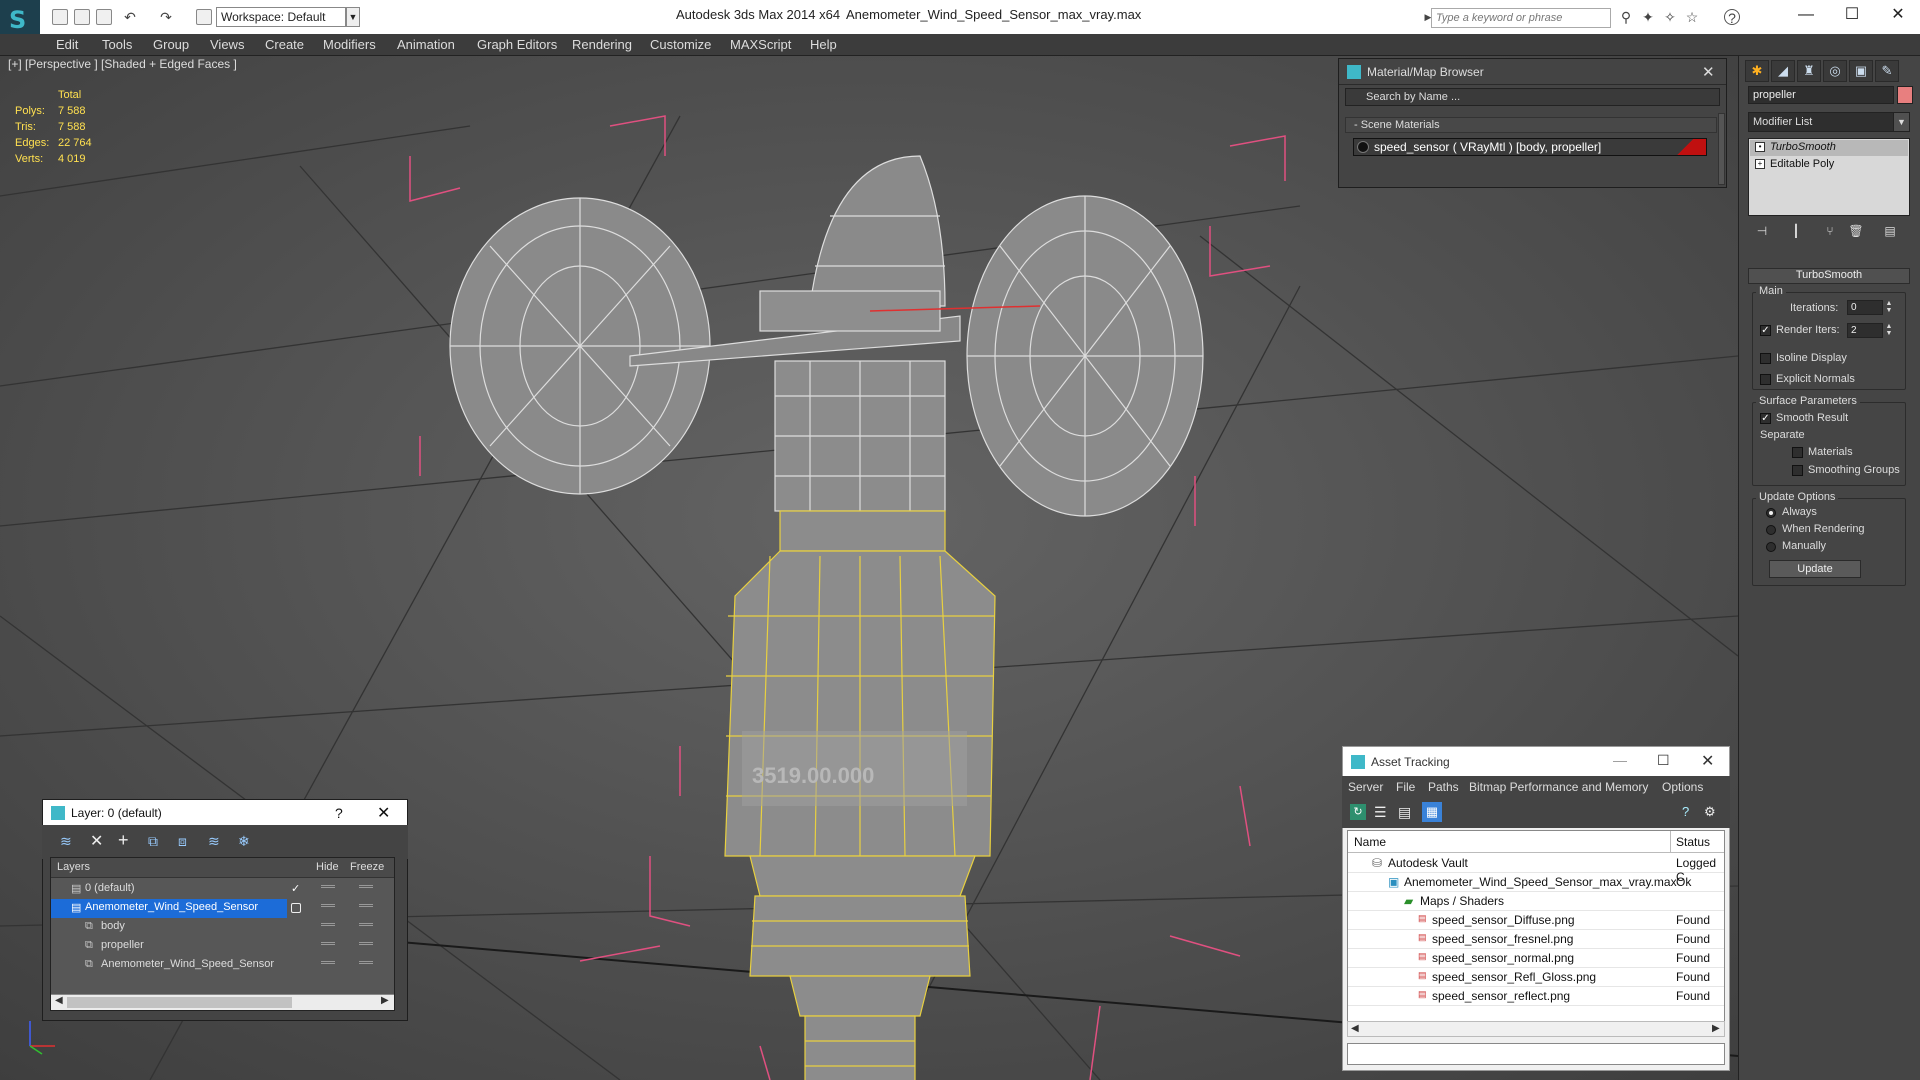 The width and height of the screenshot is (1920, 1080). I want to click on tab-utilities-icon: ✎, so click(1887, 71).